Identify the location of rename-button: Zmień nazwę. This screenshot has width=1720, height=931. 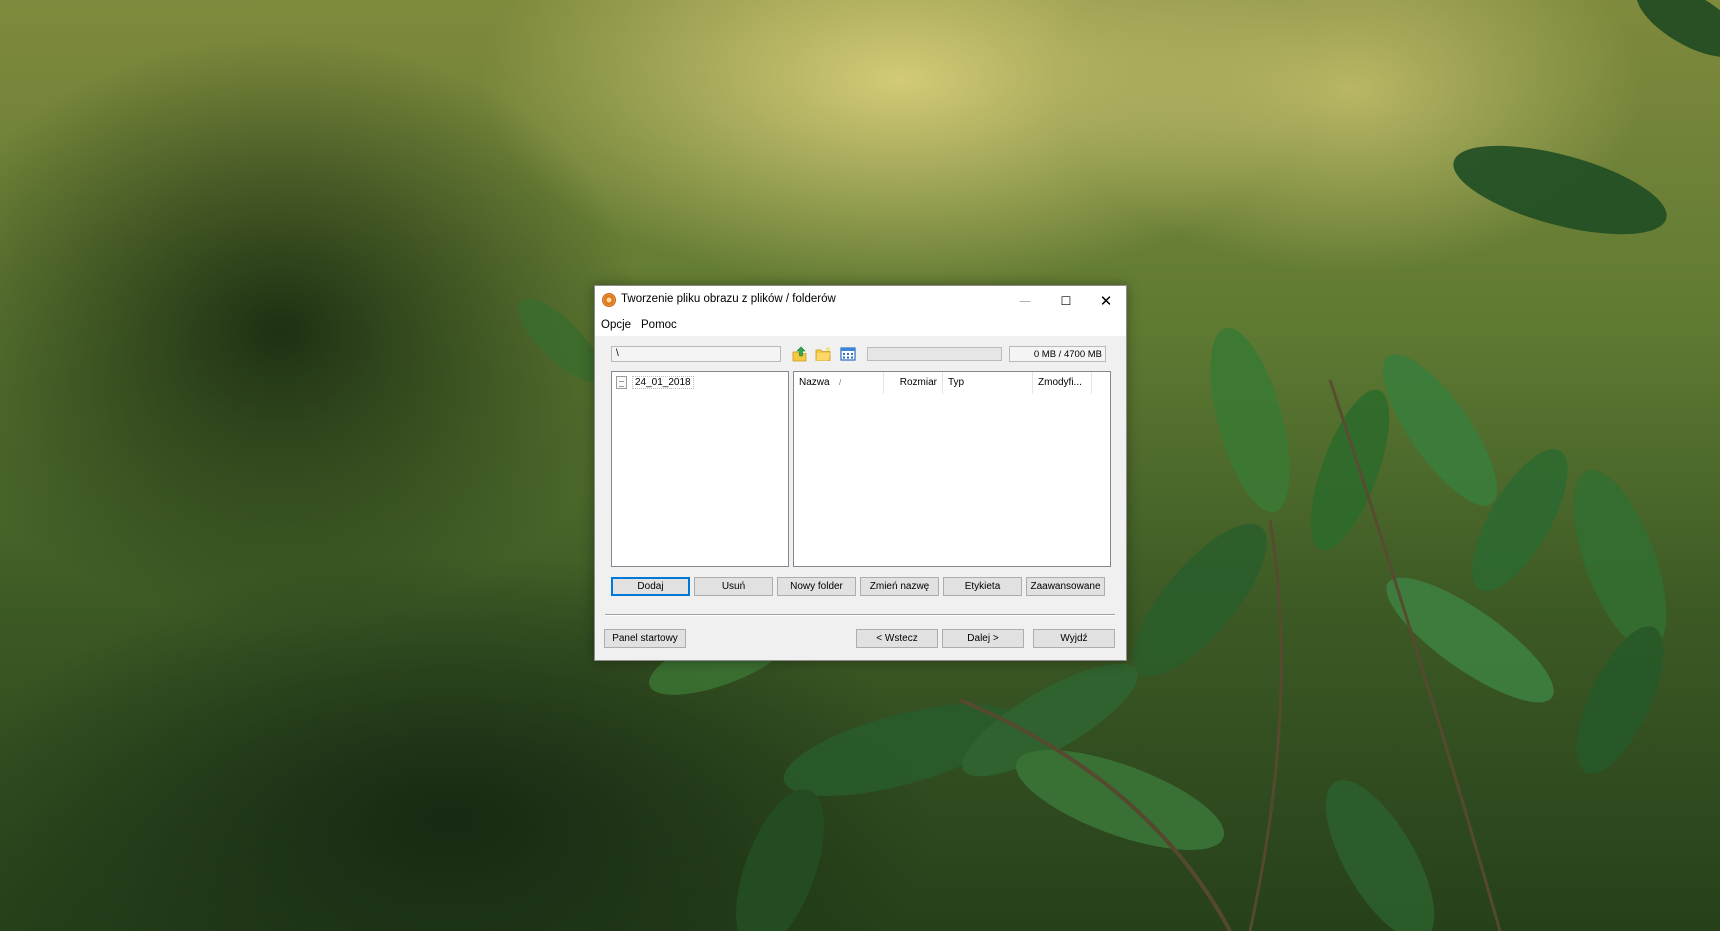
(899, 586).